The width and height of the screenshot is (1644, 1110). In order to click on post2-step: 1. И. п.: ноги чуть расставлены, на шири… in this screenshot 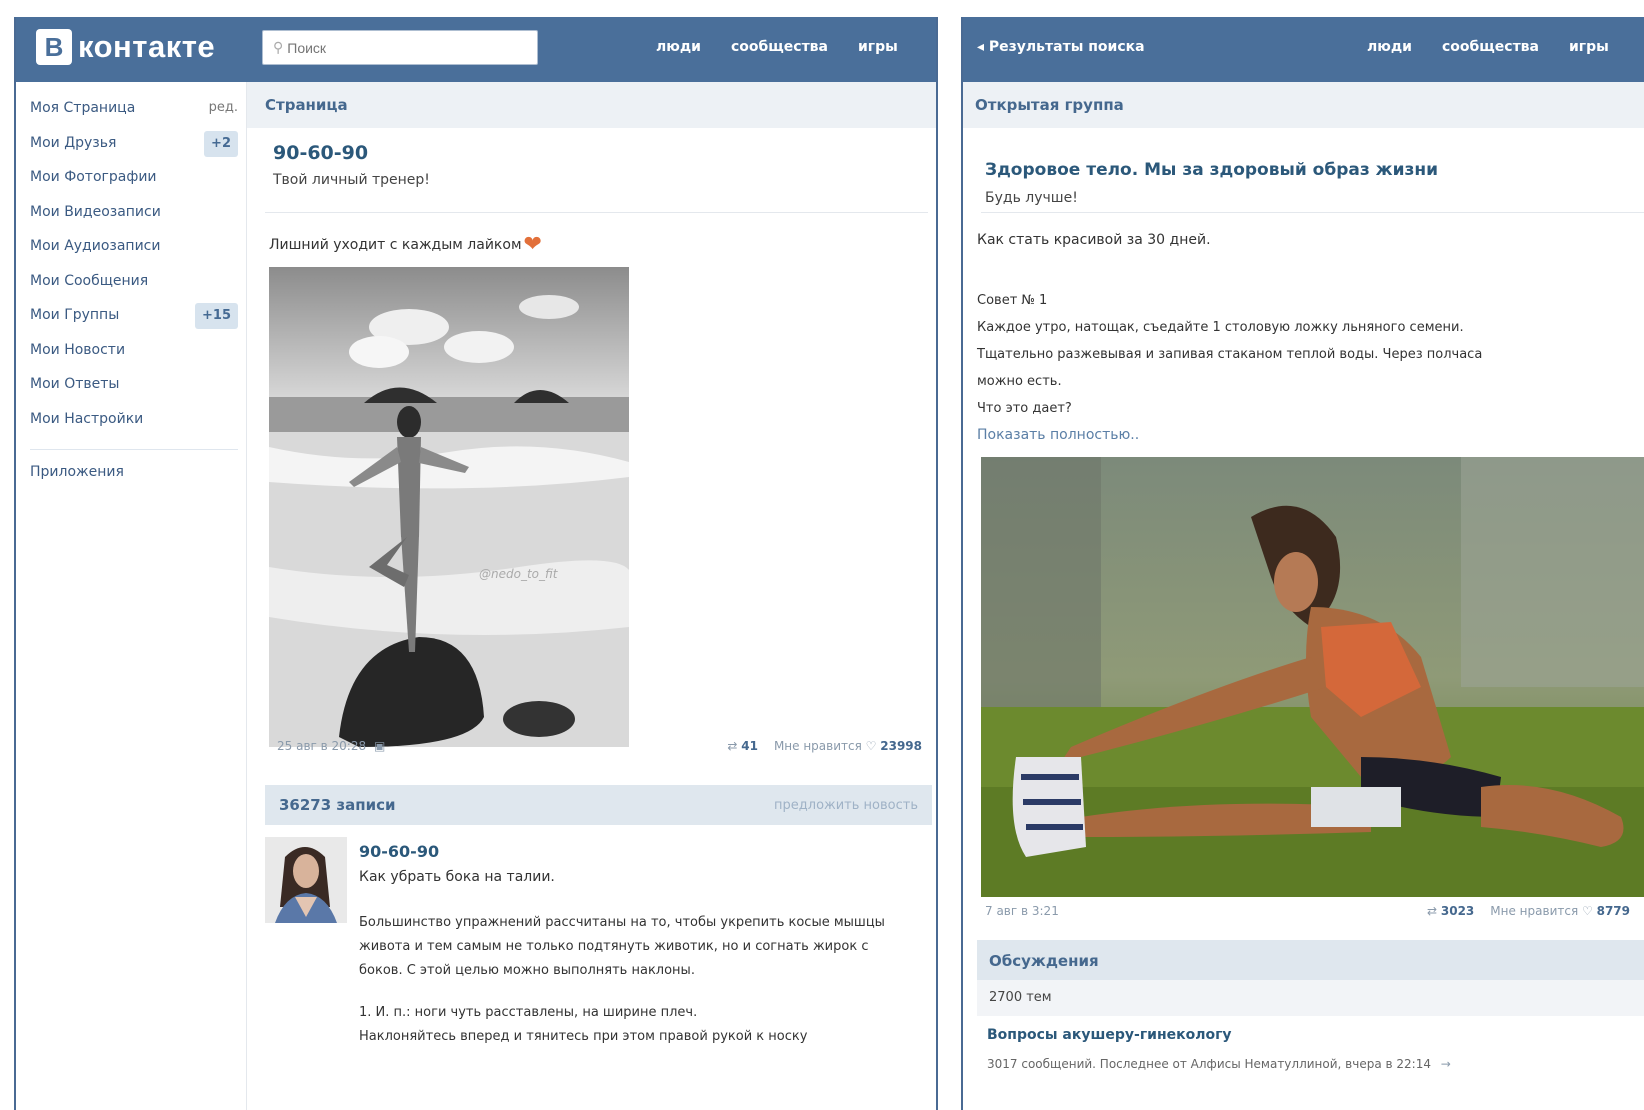, I will do `click(528, 1012)`.